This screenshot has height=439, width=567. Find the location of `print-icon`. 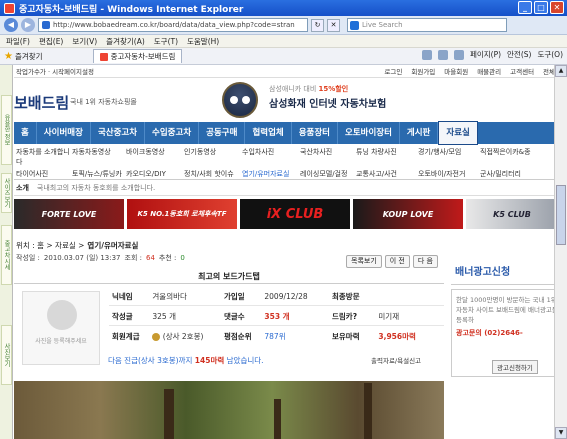

print-icon is located at coordinates (458, 54).